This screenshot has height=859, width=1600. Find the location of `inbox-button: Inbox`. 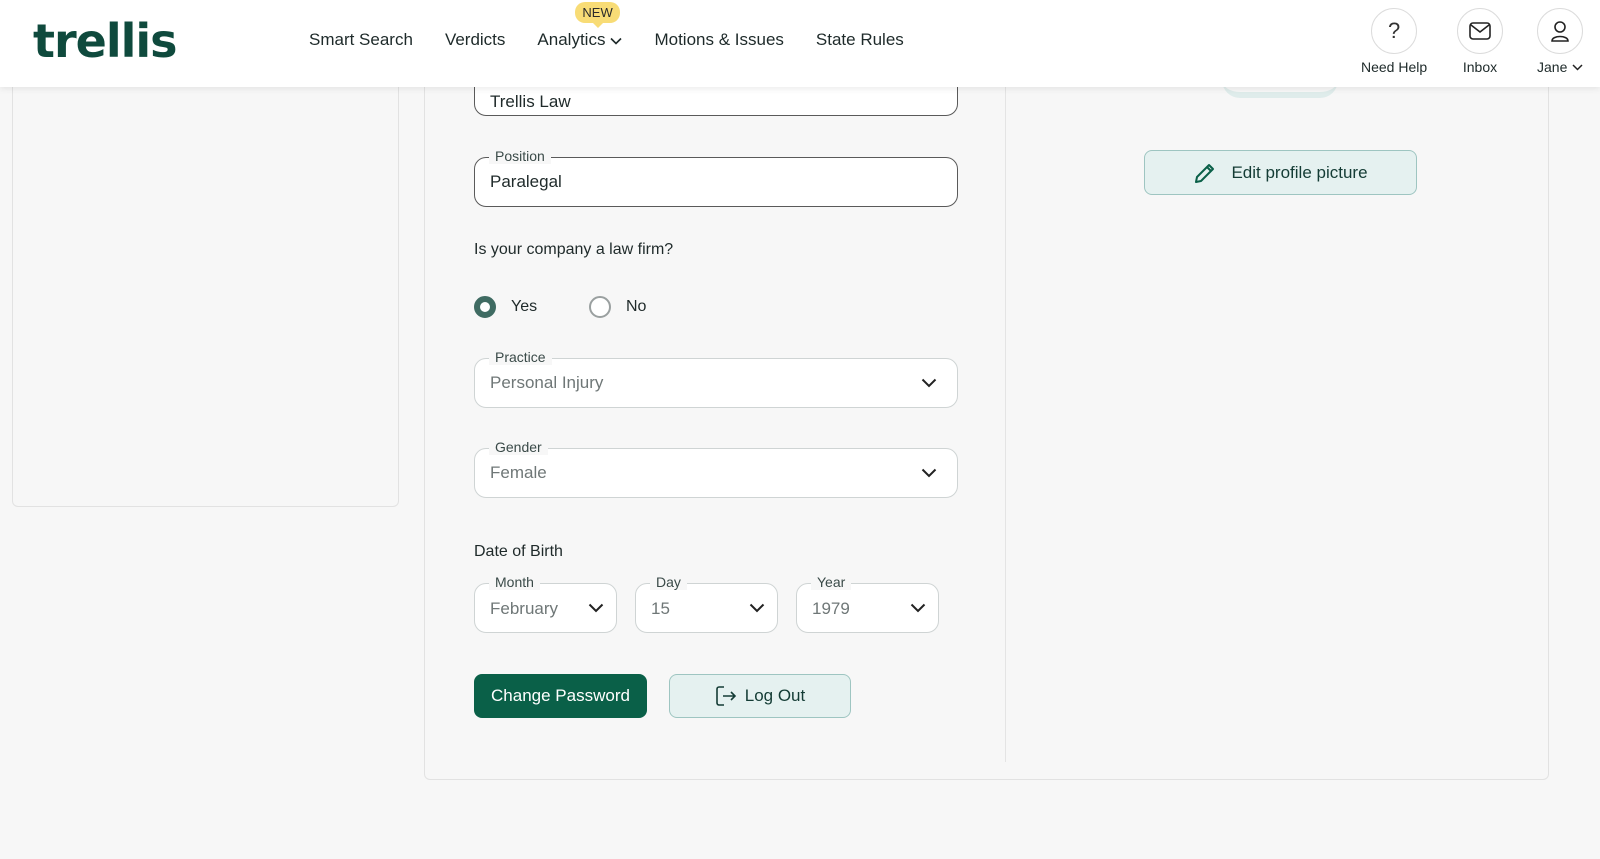

inbox-button: Inbox is located at coordinates (1480, 41).